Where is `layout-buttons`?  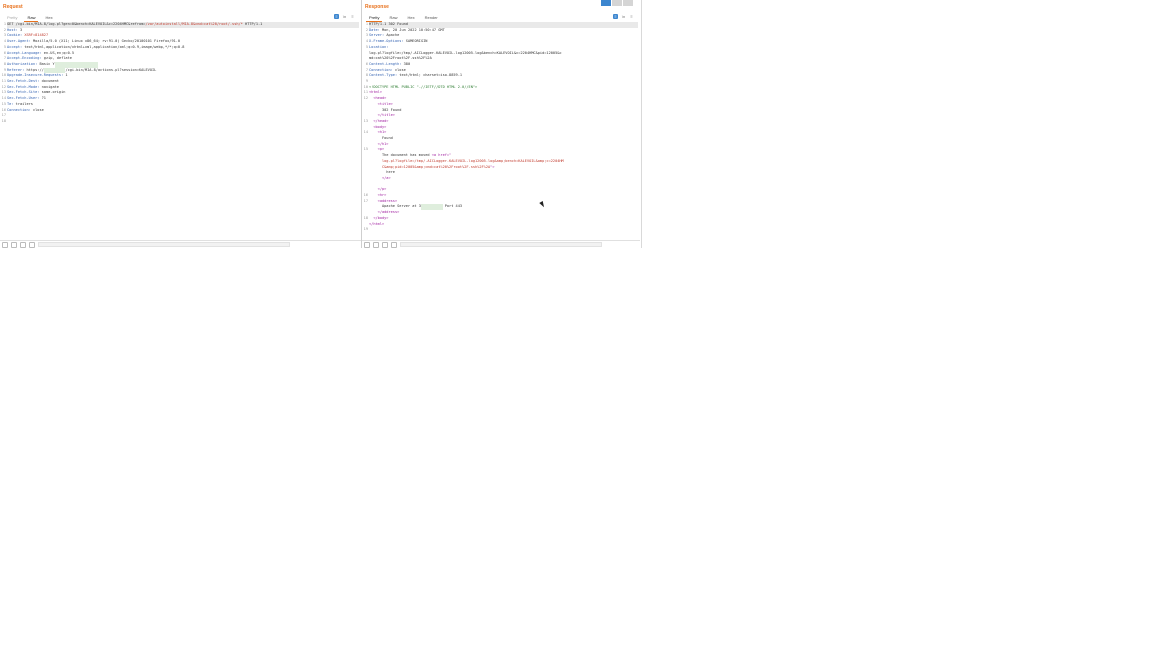
layout-buttons is located at coordinates (617, 3).